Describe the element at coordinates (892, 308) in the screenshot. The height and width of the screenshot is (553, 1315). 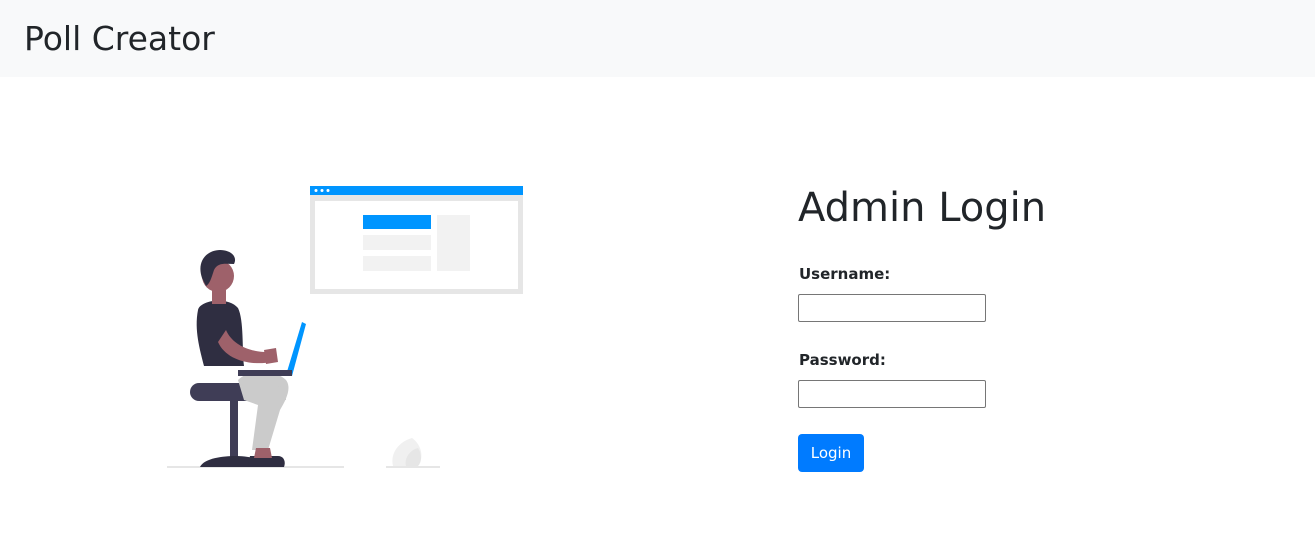
I see `username-input` at that location.